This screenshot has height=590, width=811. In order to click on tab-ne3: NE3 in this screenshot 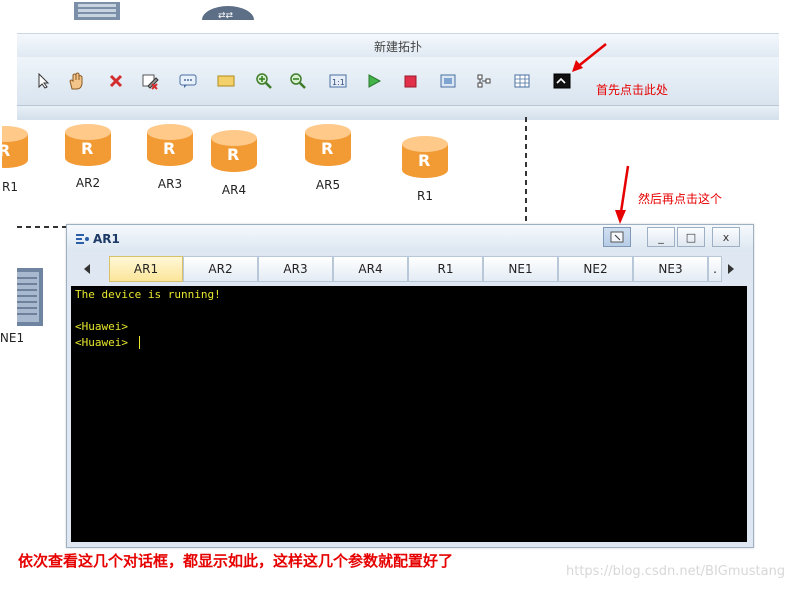, I will do `click(670, 269)`.